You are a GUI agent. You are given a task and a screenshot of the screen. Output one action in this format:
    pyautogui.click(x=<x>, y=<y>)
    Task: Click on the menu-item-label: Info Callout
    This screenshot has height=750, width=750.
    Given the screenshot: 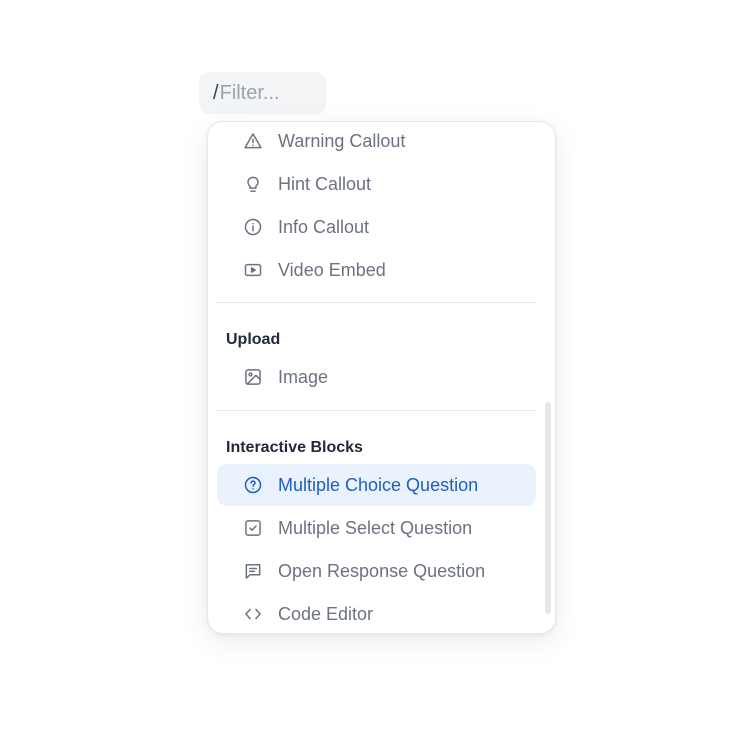 What is the action you would take?
    pyautogui.click(x=324, y=226)
    